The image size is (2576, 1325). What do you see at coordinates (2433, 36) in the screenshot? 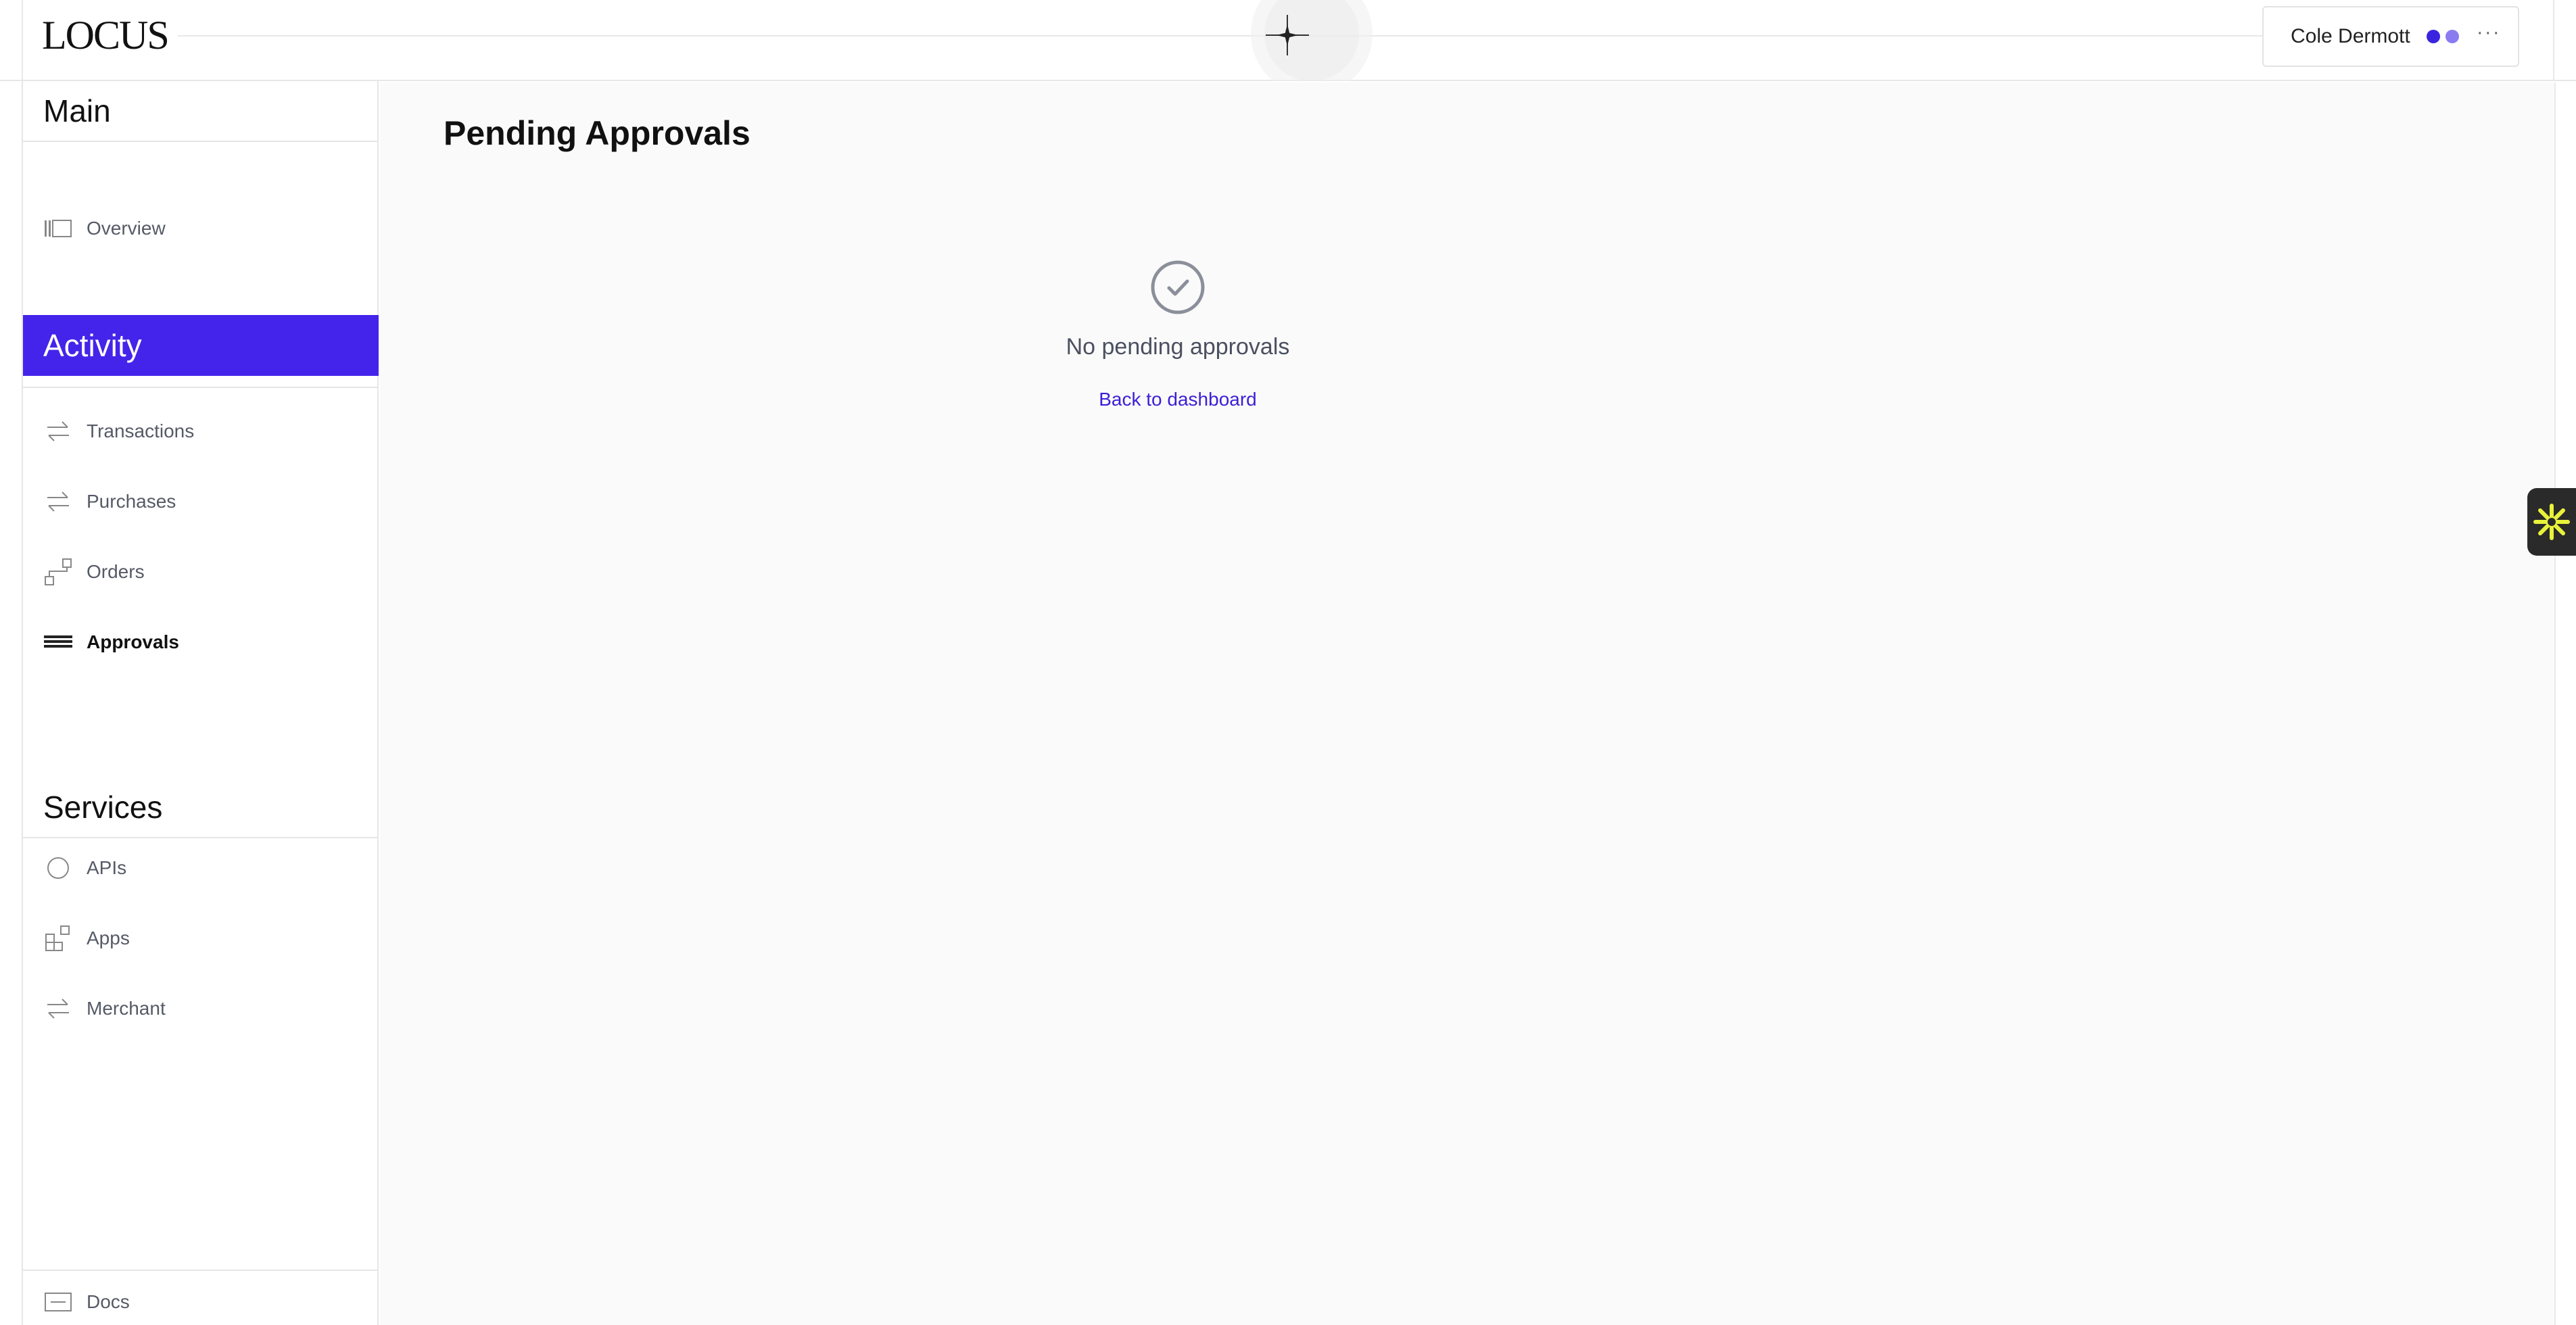
I see `status-dot-primary` at bounding box center [2433, 36].